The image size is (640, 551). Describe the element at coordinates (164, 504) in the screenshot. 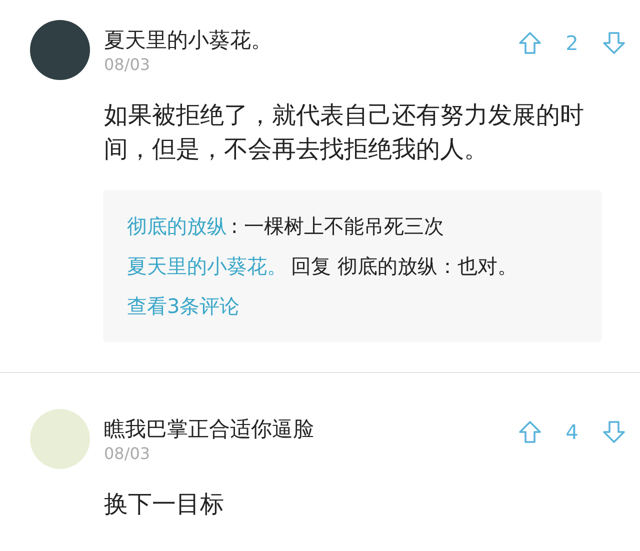

I see `comment-text: 换下一目标` at that location.